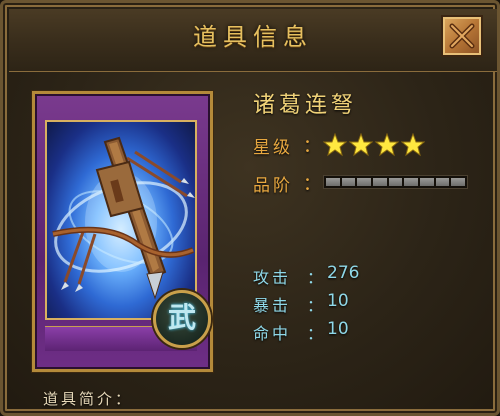 Image resolution: width=500 pixels, height=416 pixels. What do you see at coordinates (123, 218) in the screenshot?
I see `crossbow-icon` at bounding box center [123, 218].